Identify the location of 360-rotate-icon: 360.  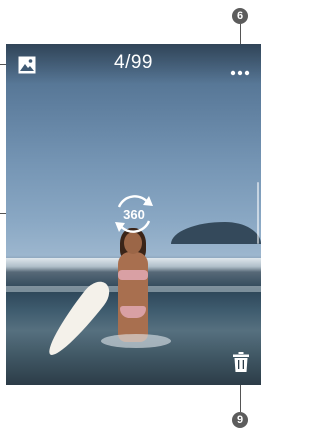
(134, 214).